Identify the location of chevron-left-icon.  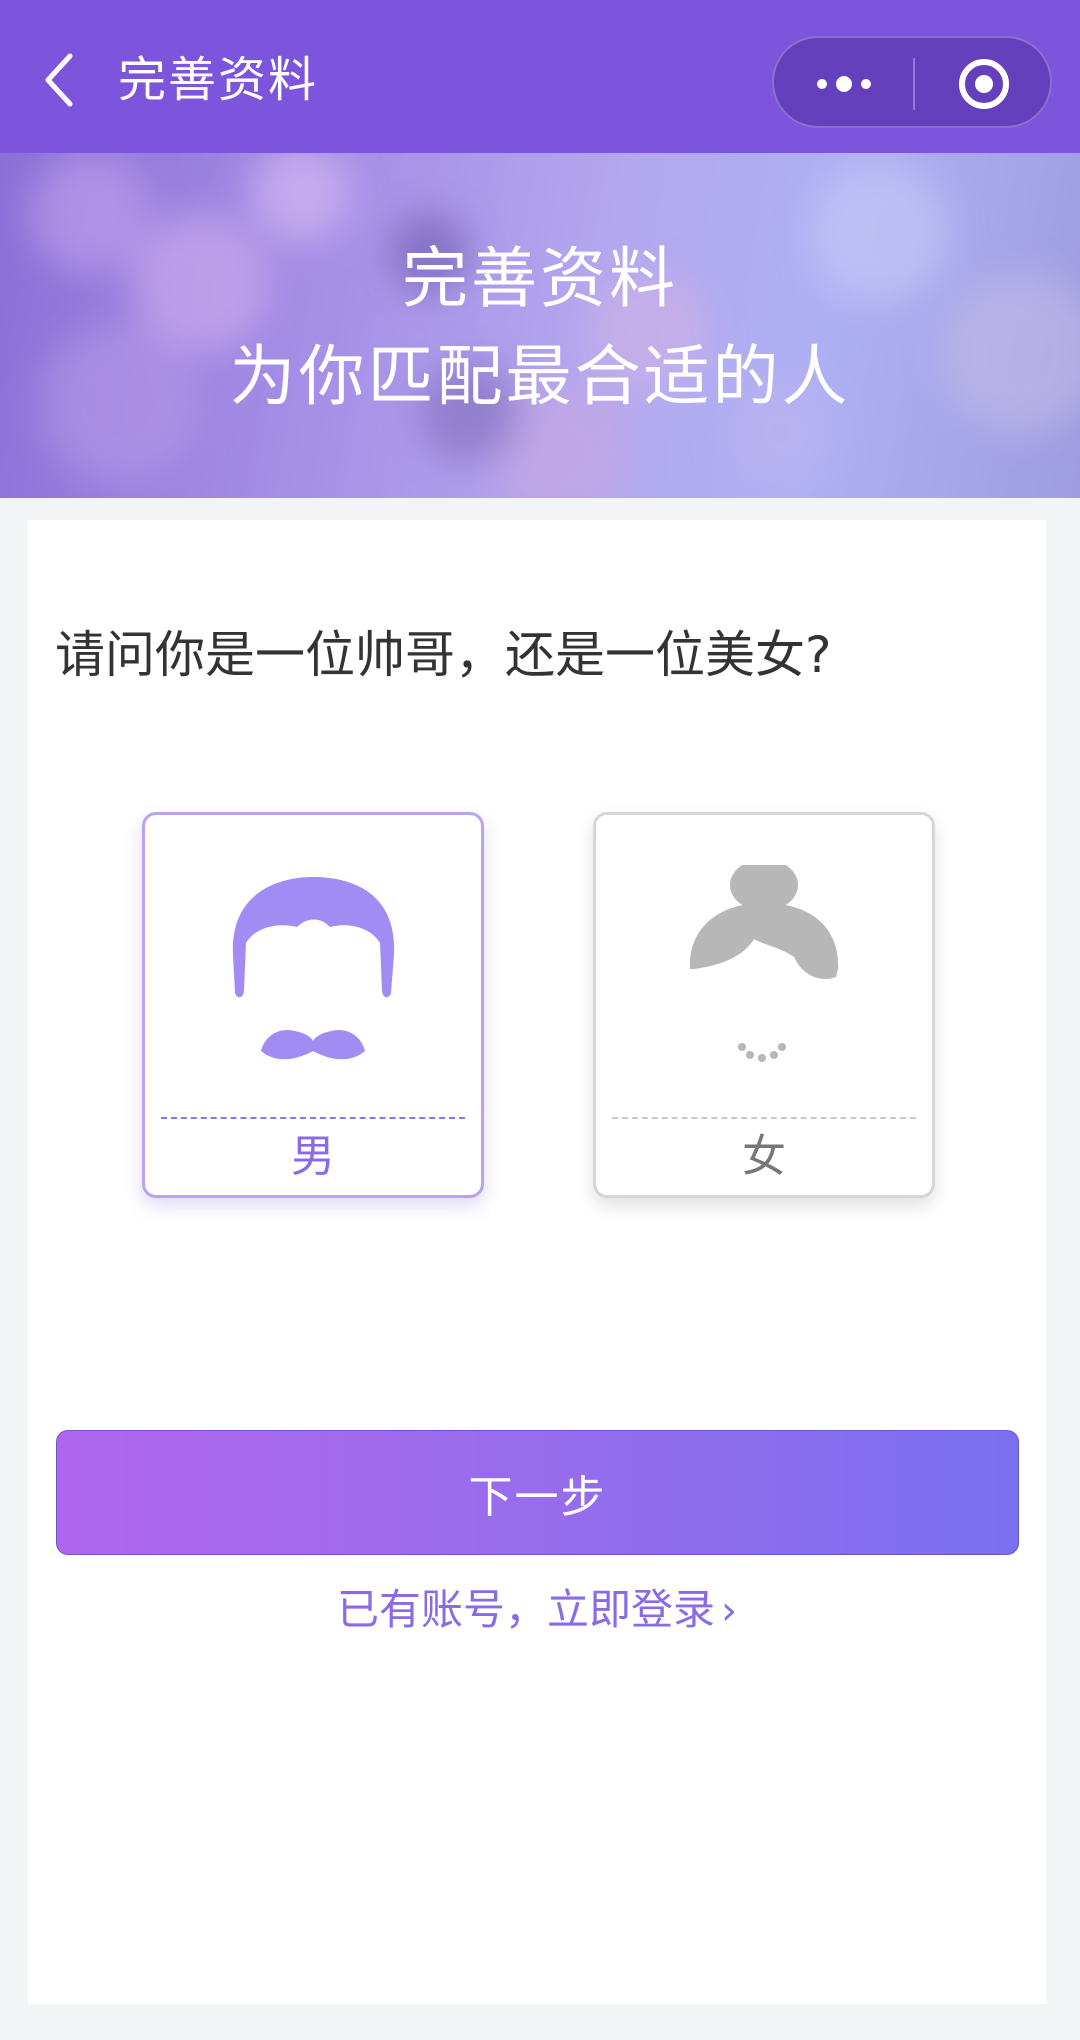
(59, 80).